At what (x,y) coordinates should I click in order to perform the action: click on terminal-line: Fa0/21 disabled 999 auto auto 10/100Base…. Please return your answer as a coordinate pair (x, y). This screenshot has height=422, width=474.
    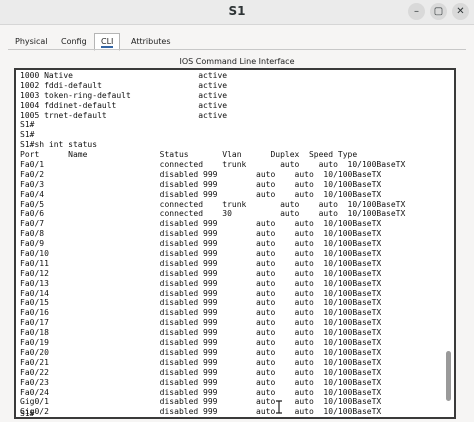
    Looking at the image, I should click on (201, 362).